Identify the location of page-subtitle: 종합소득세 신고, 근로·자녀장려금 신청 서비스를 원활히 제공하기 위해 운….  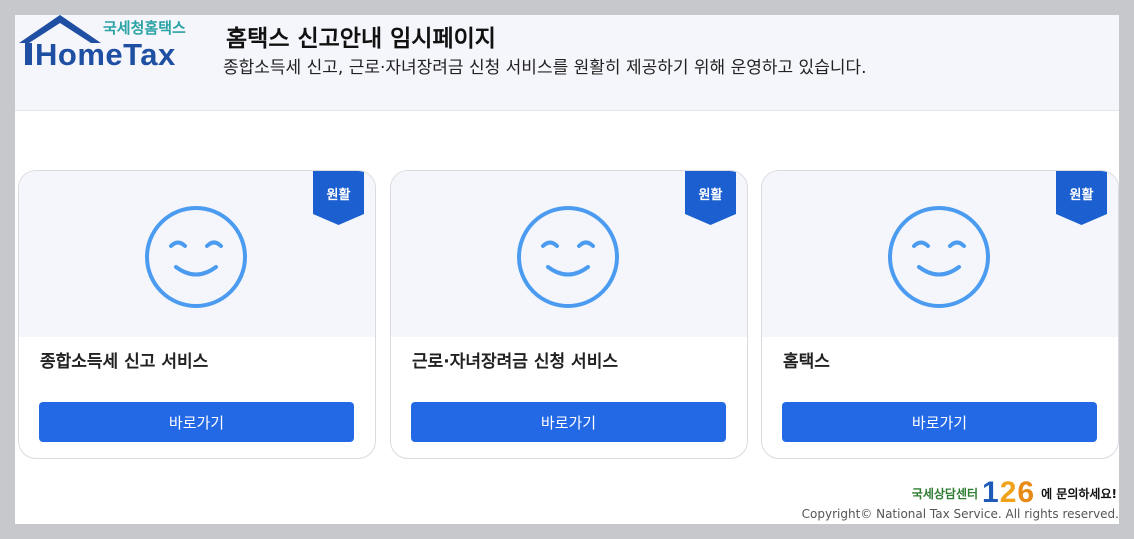
(545, 68).